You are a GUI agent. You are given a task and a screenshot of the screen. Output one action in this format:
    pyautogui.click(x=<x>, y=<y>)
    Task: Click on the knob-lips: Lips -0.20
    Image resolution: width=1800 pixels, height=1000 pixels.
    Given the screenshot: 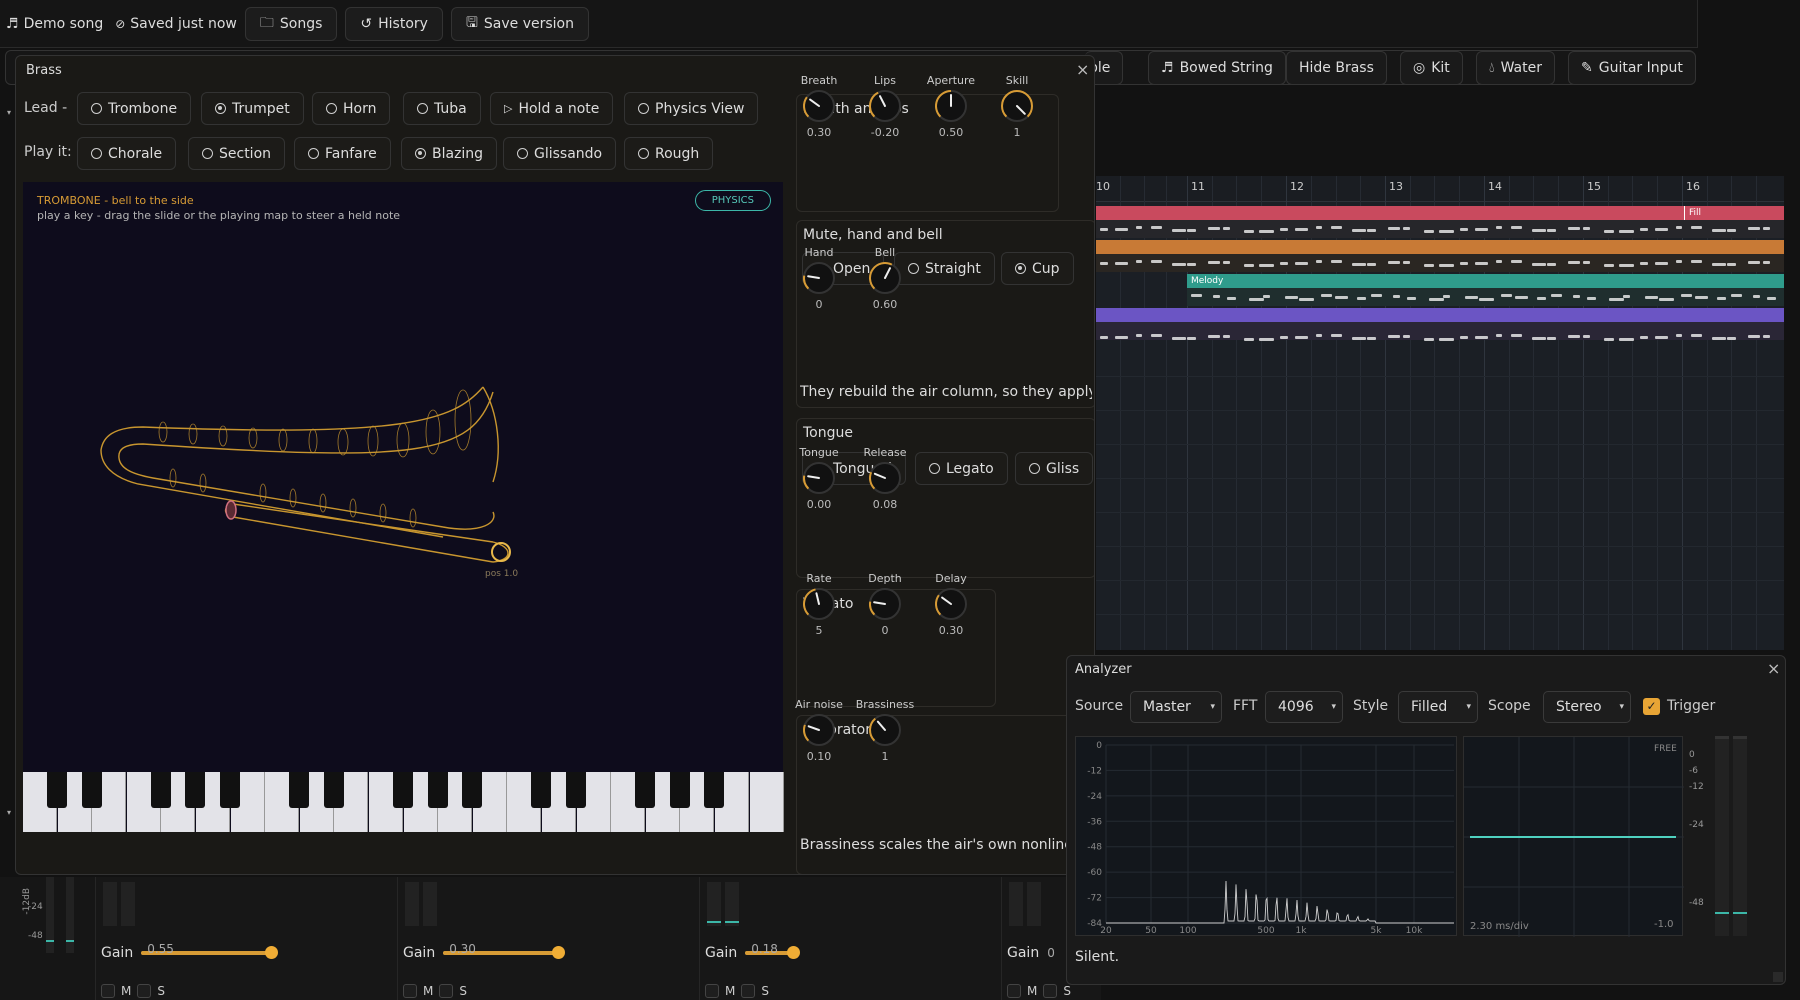 What is the action you would take?
    pyautogui.click(x=885, y=106)
    